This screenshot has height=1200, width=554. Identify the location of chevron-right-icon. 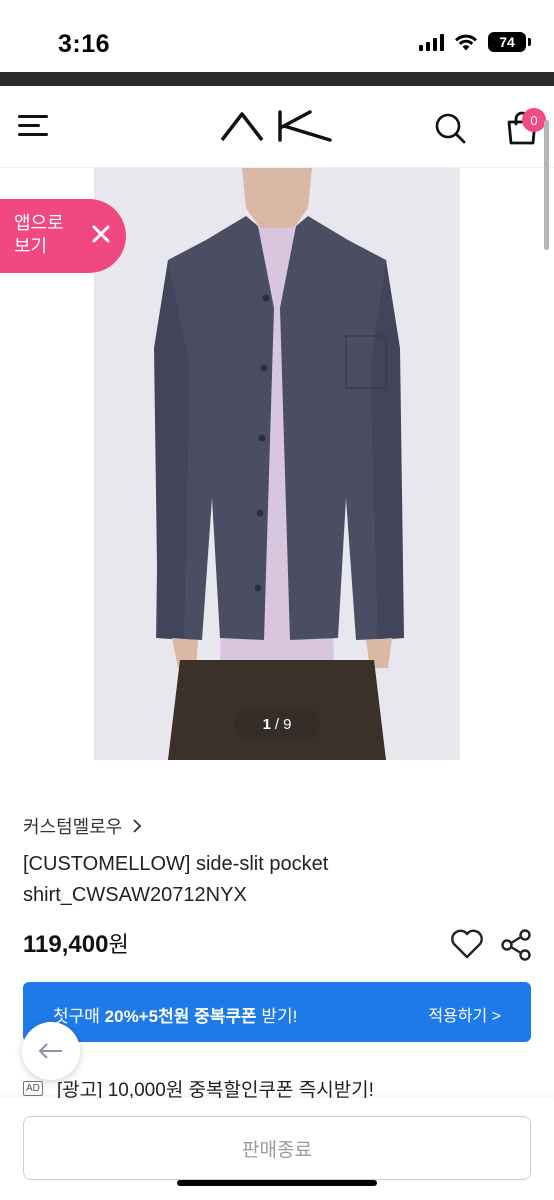
(137, 826).